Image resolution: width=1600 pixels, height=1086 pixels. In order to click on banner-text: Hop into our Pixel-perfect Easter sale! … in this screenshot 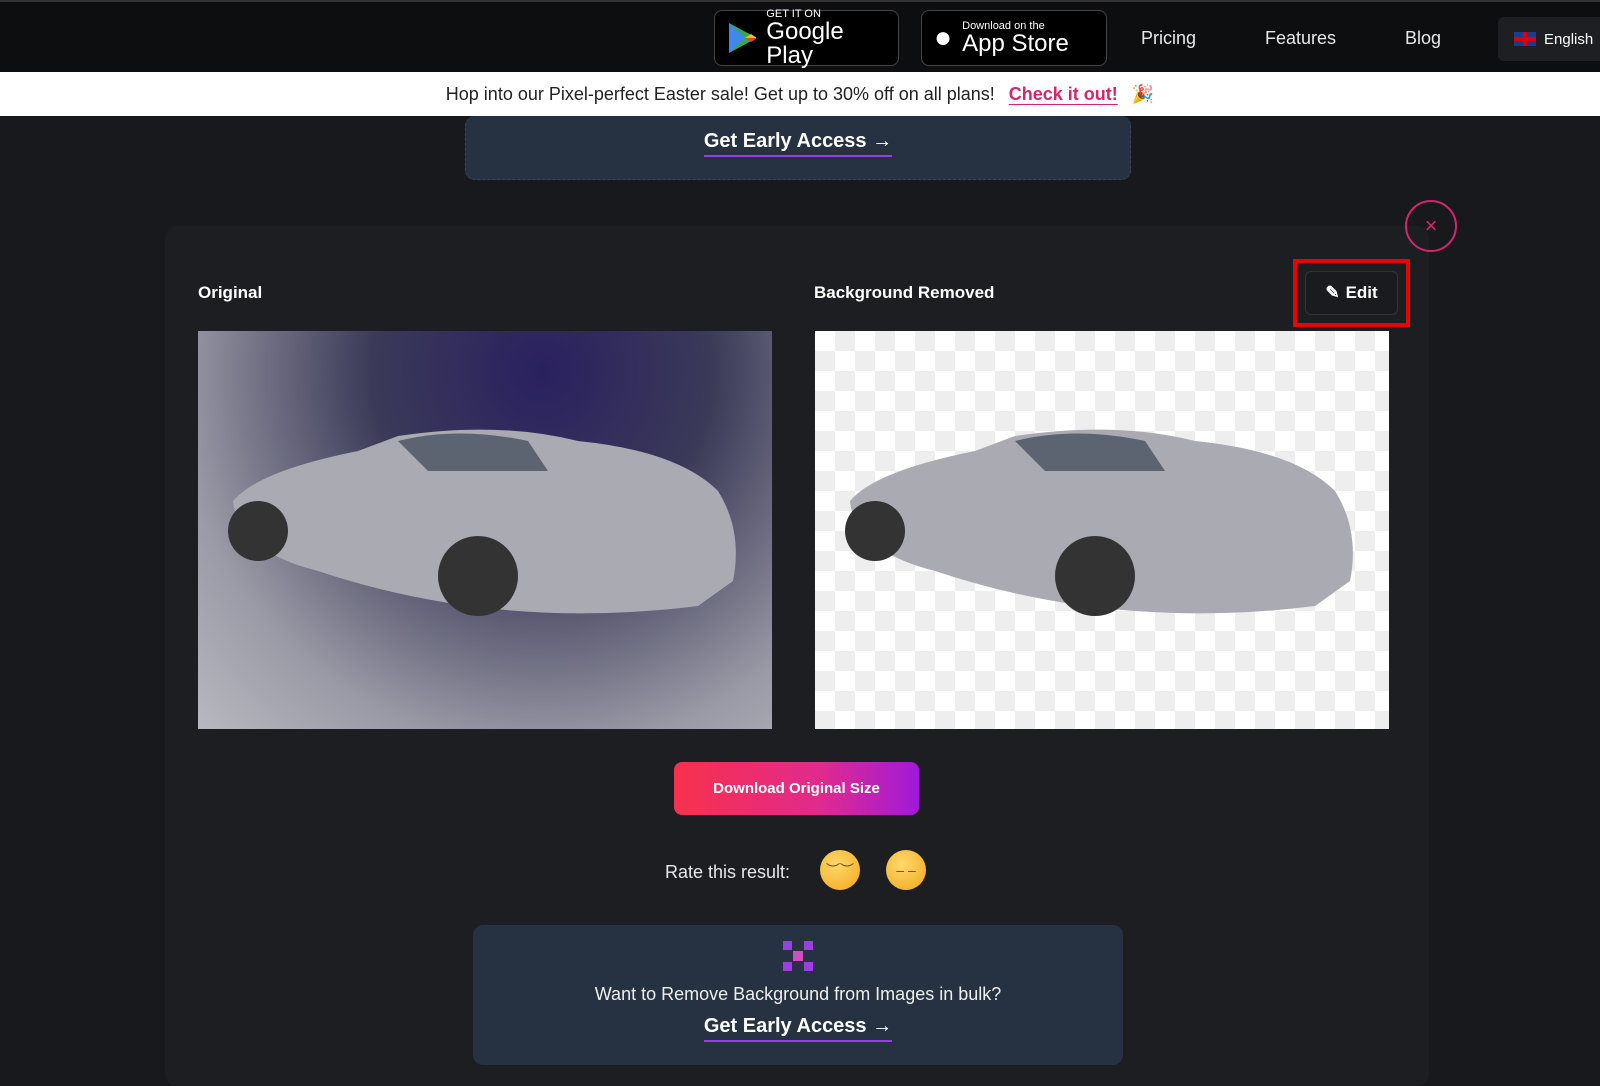, I will do `click(720, 93)`.